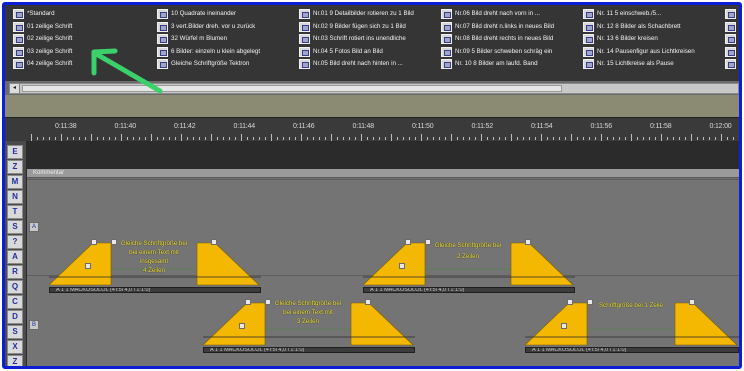 Image resolution: width=744 pixels, height=371 pixels. Describe the element at coordinates (15, 88) in the screenshot. I see `scroll-left-icon: ◂` at that location.